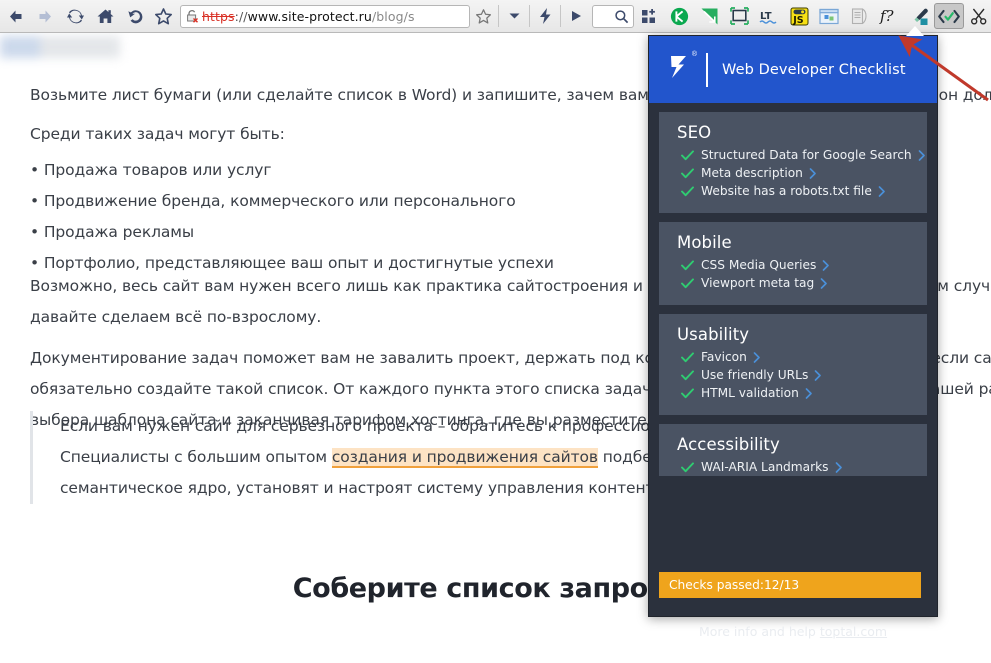  I want to click on svg-text: f?, so click(887, 16).